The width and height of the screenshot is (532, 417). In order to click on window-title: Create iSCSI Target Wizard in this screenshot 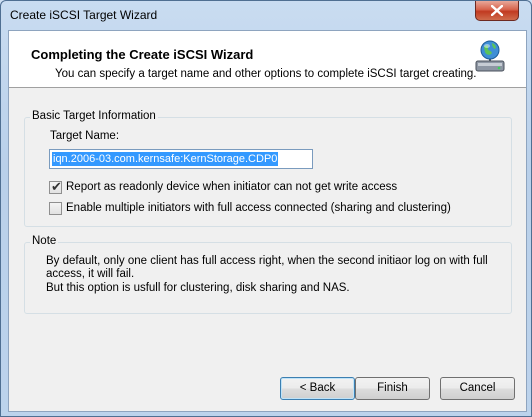, I will do `click(84, 15)`.